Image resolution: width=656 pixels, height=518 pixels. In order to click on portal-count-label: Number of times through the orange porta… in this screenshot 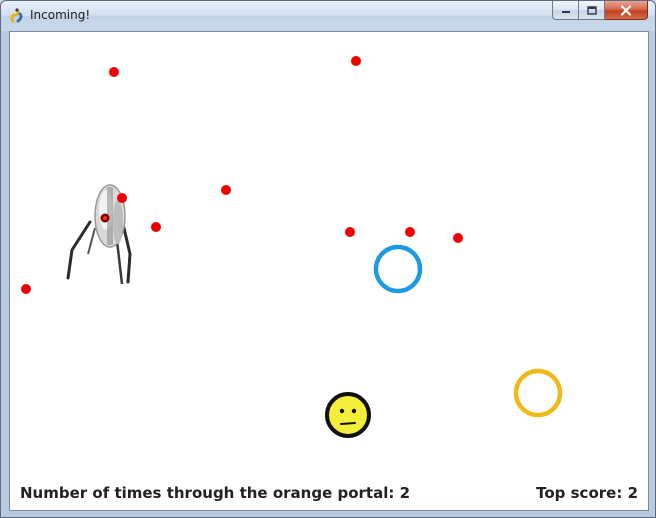, I will do `click(207, 493)`.